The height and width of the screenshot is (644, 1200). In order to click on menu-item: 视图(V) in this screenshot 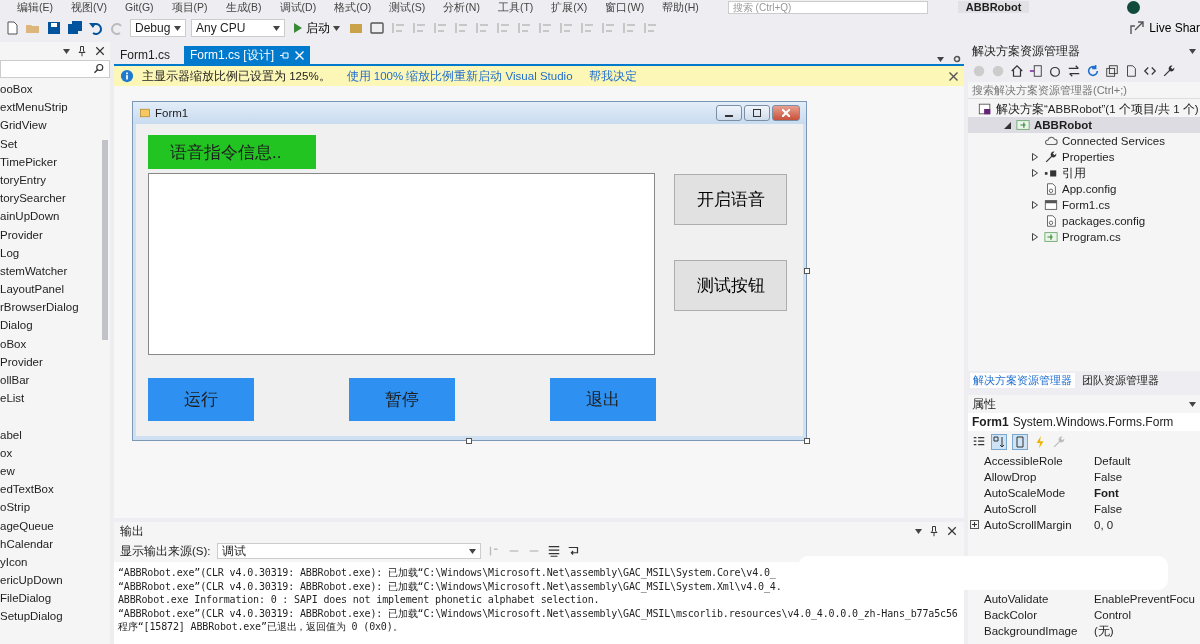, I will do `click(89, 7)`.